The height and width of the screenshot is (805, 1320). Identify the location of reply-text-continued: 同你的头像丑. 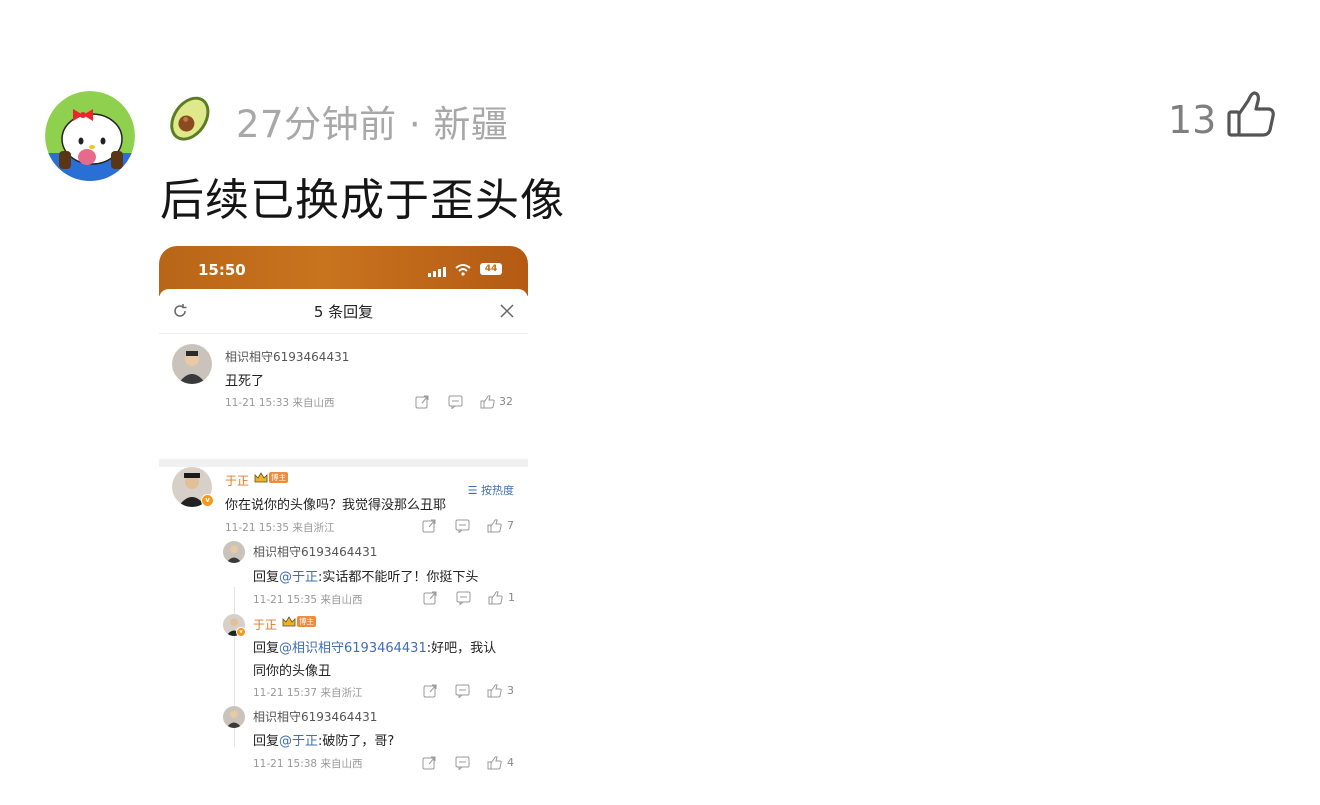
(292, 671).